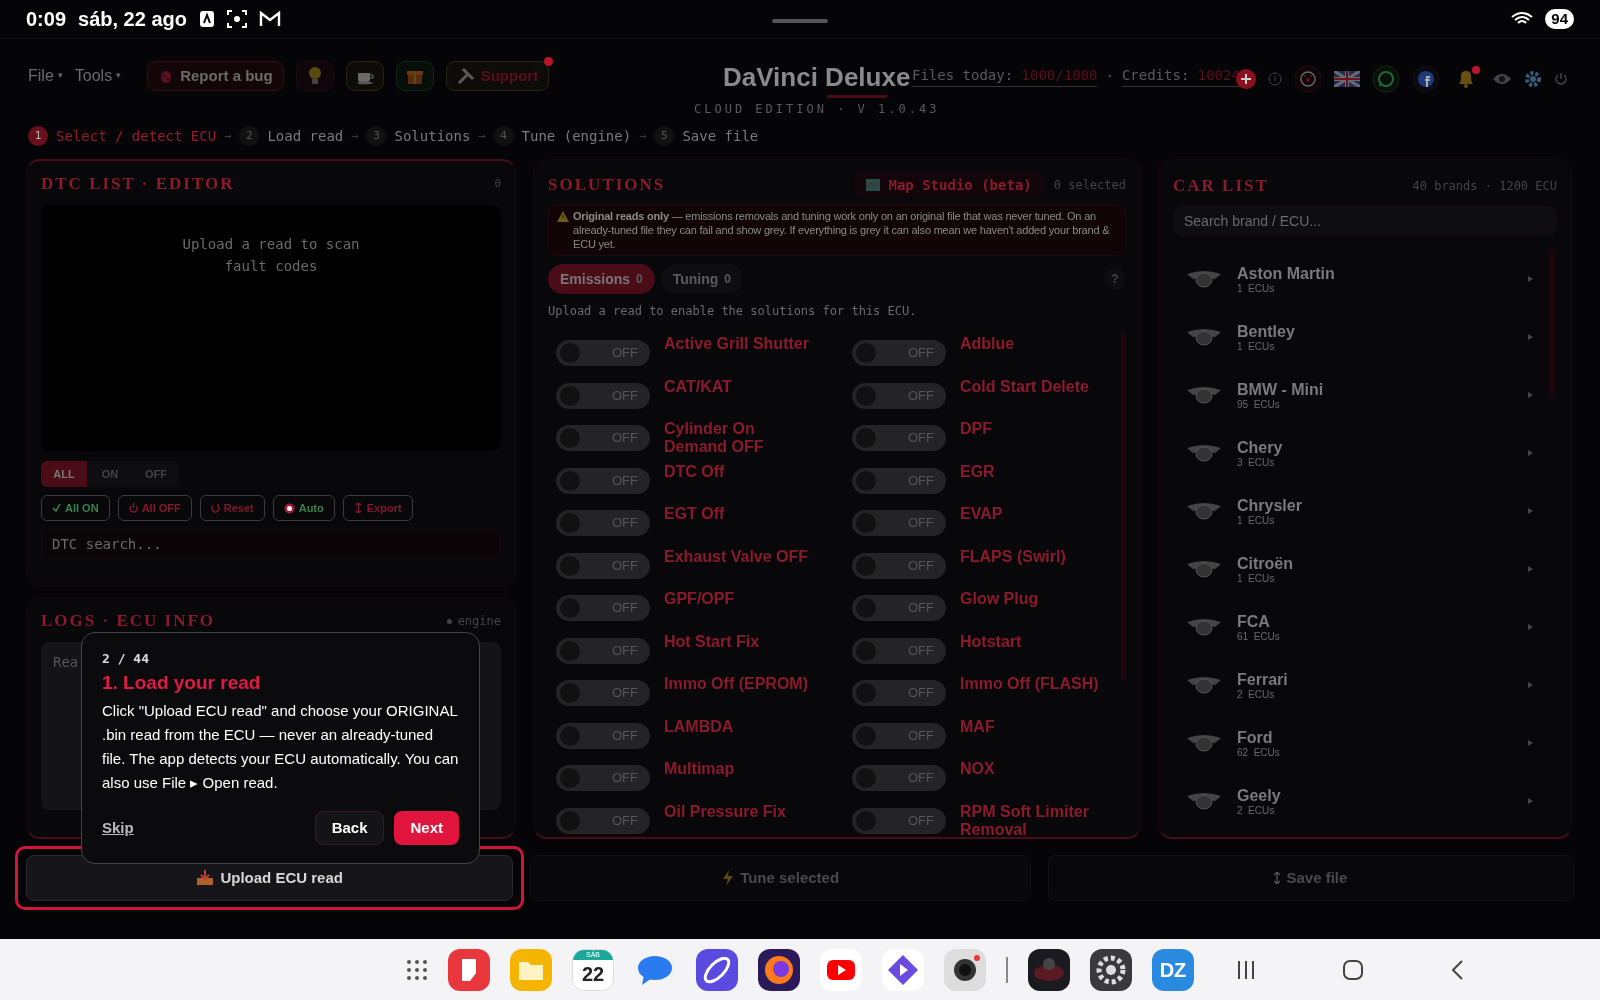 The height and width of the screenshot is (1000, 1600). I want to click on hint-text: Upload a read to enable the solutions for this ECU., so click(733, 311).